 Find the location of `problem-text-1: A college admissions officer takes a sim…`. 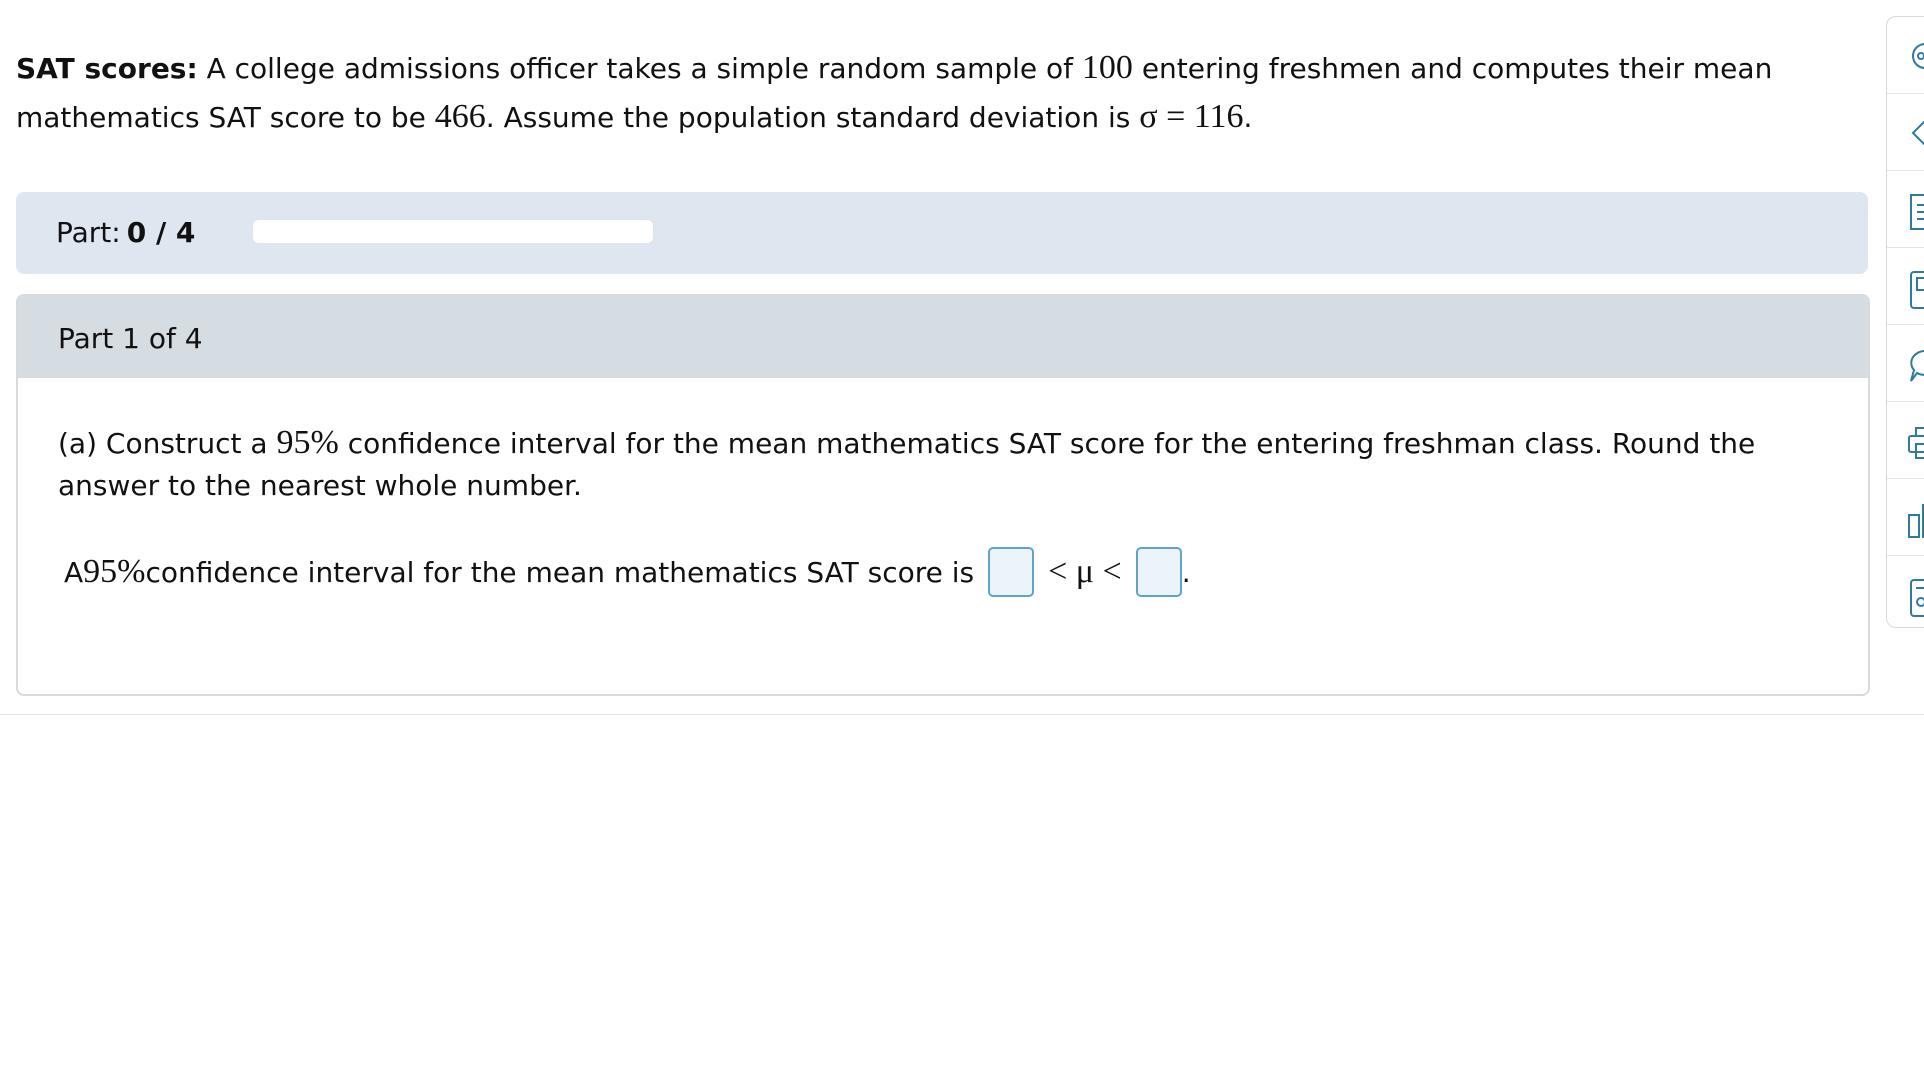

problem-text-1: A college admissions officer takes a sim… is located at coordinates (639, 68).